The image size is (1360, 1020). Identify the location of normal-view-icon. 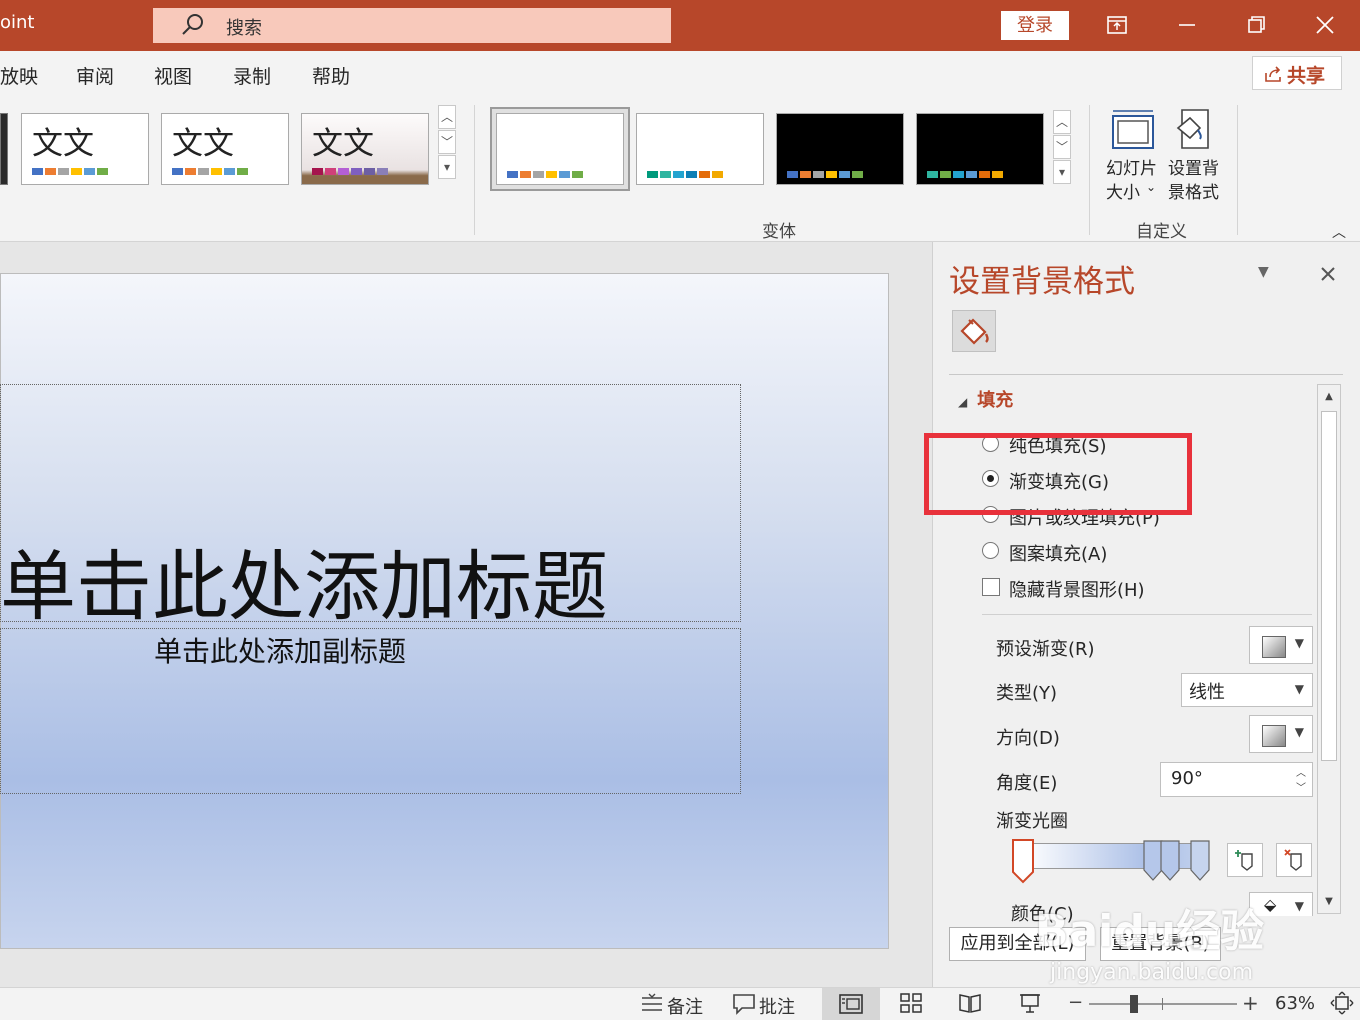
(851, 1004).